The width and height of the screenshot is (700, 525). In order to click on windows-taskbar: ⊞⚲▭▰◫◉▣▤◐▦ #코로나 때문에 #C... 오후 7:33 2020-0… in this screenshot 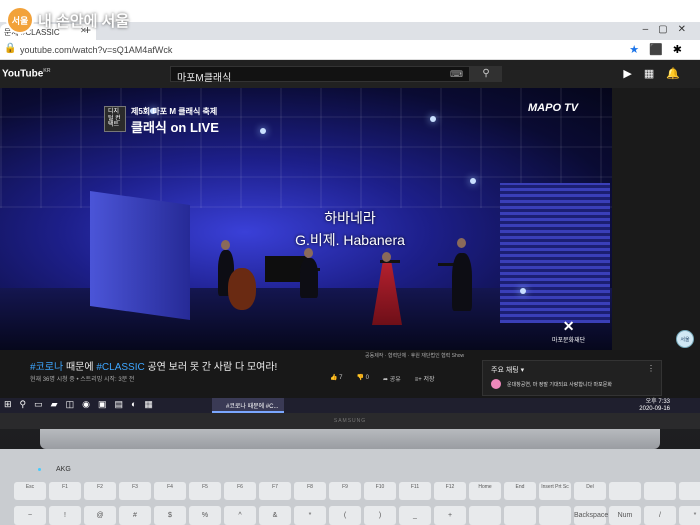, I will do `click(350, 405)`.